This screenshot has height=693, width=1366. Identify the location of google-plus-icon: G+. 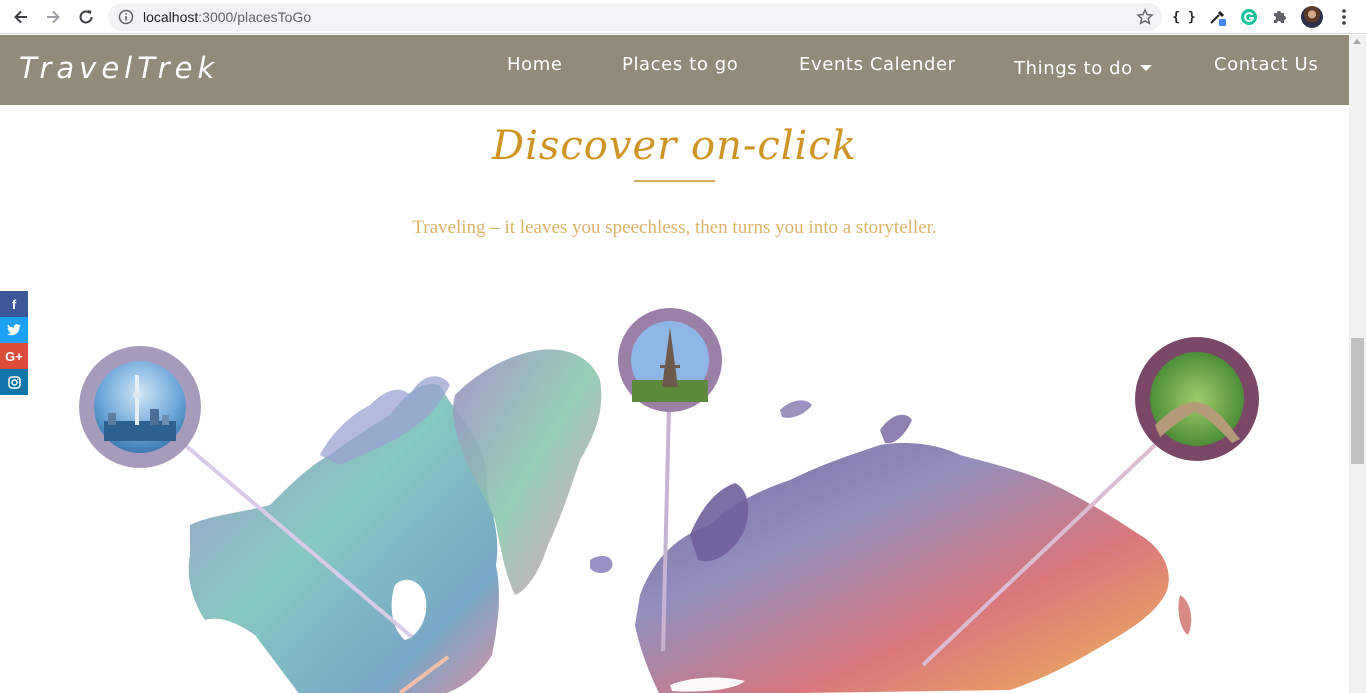
(14, 356).